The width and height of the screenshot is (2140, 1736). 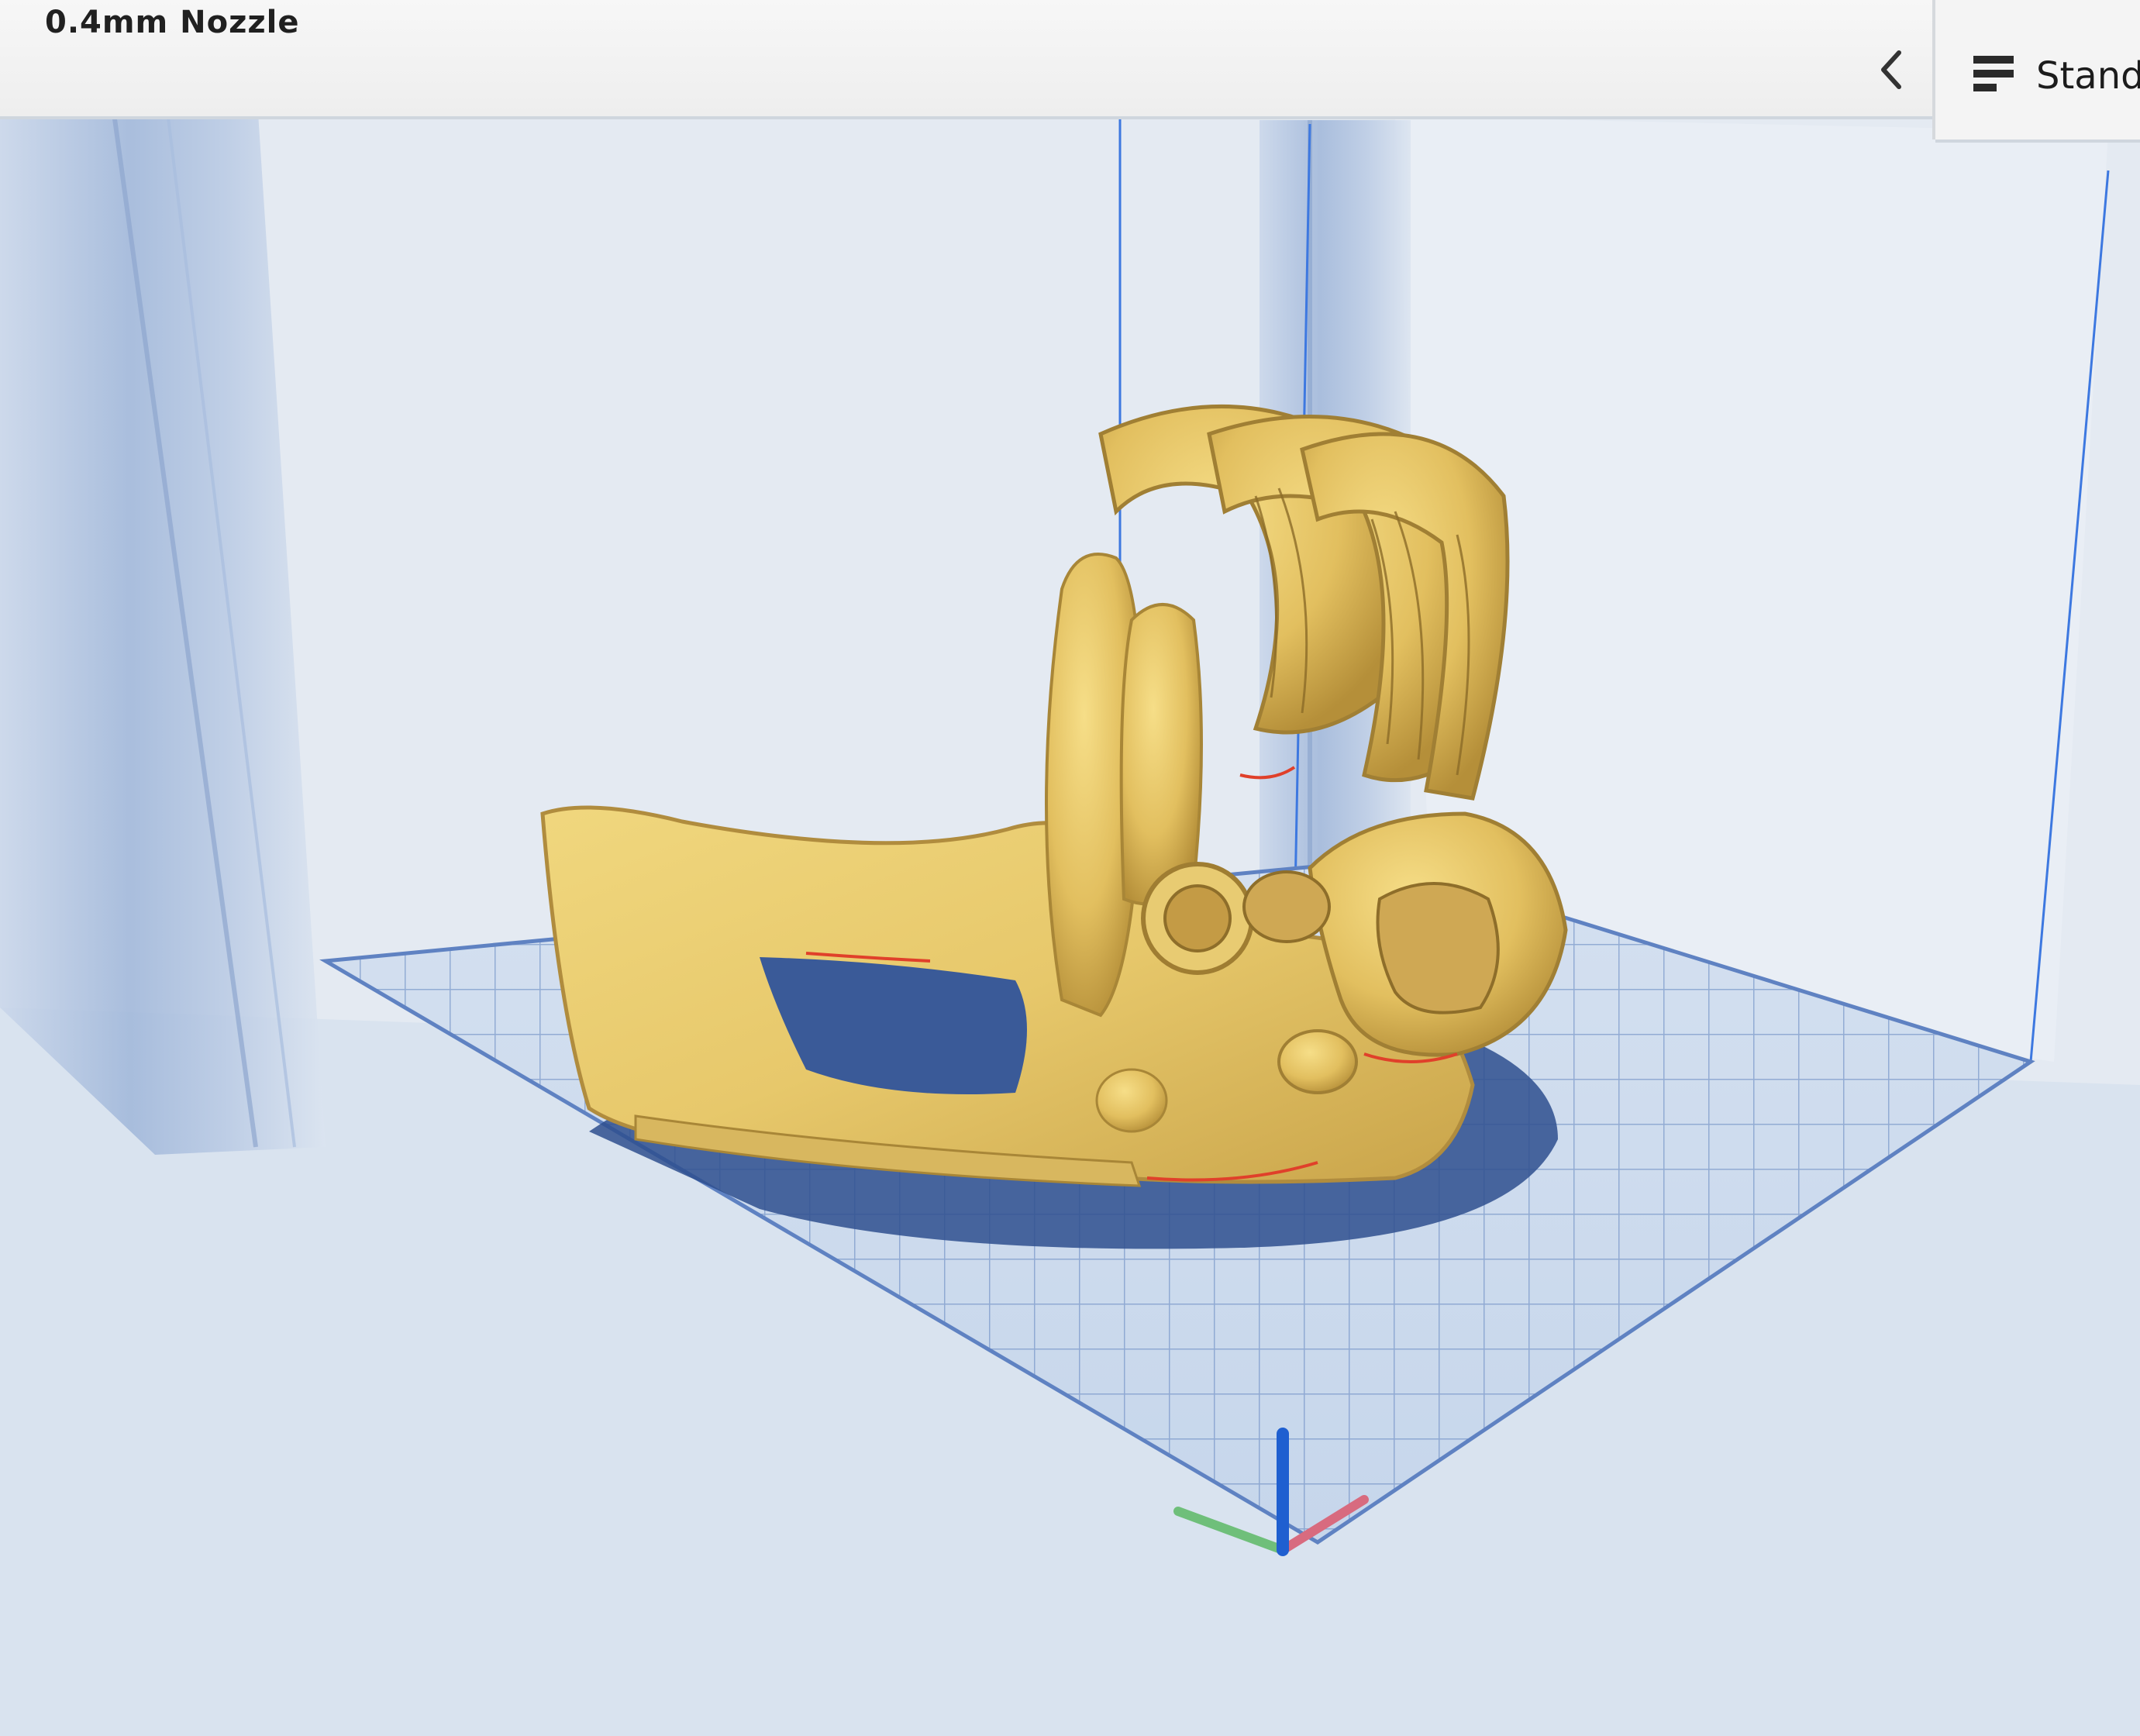 What do you see at coordinates (172, 22) in the screenshot?
I see `nozzle-label: 0.4mm Nozzle` at bounding box center [172, 22].